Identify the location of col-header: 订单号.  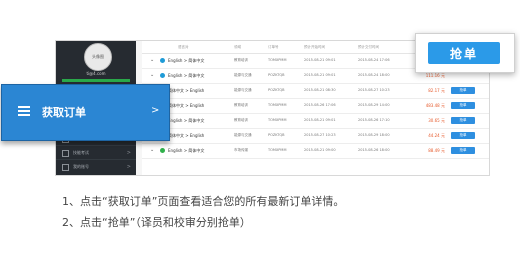
(273, 47).